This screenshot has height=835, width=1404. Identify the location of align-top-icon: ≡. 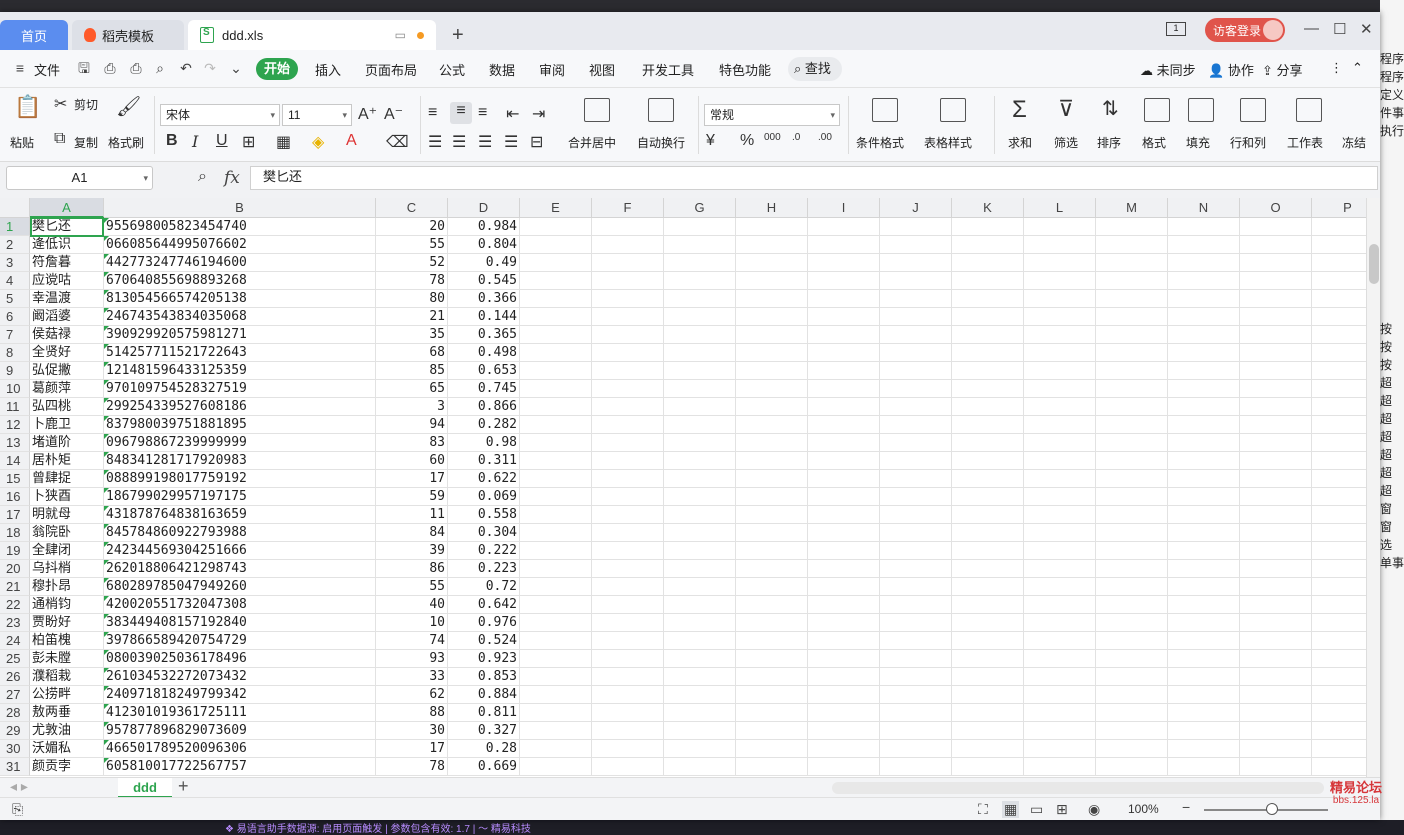
(432, 113).